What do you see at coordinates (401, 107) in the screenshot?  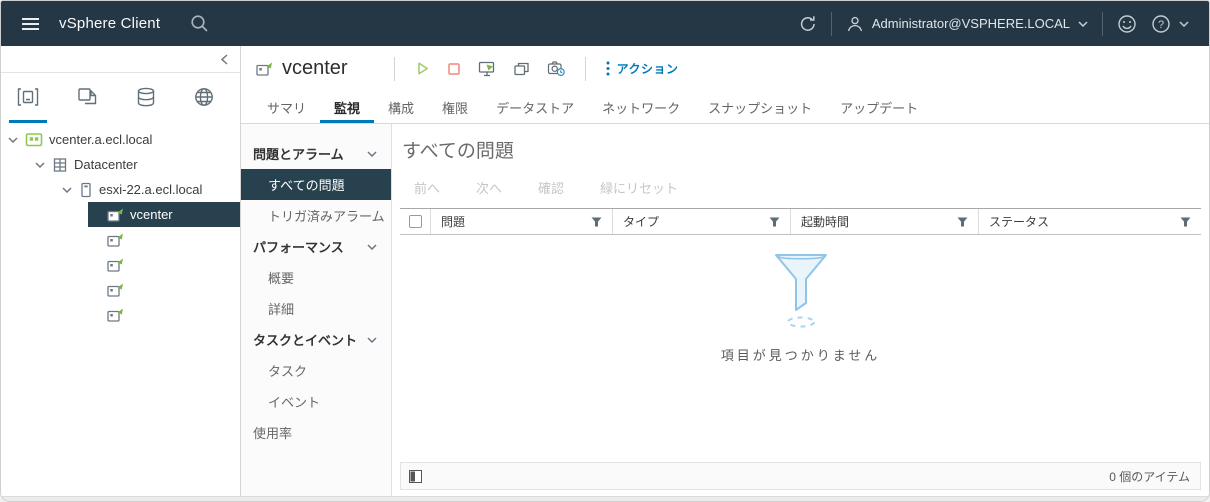 I see `tab-構成: 構成` at bounding box center [401, 107].